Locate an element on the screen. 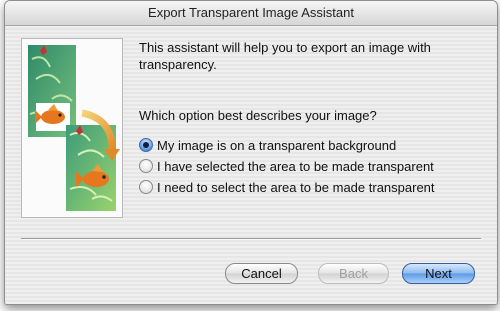 This screenshot has width=500, height=311. cancel-button: Cancel is located at coordinates (261, 273).